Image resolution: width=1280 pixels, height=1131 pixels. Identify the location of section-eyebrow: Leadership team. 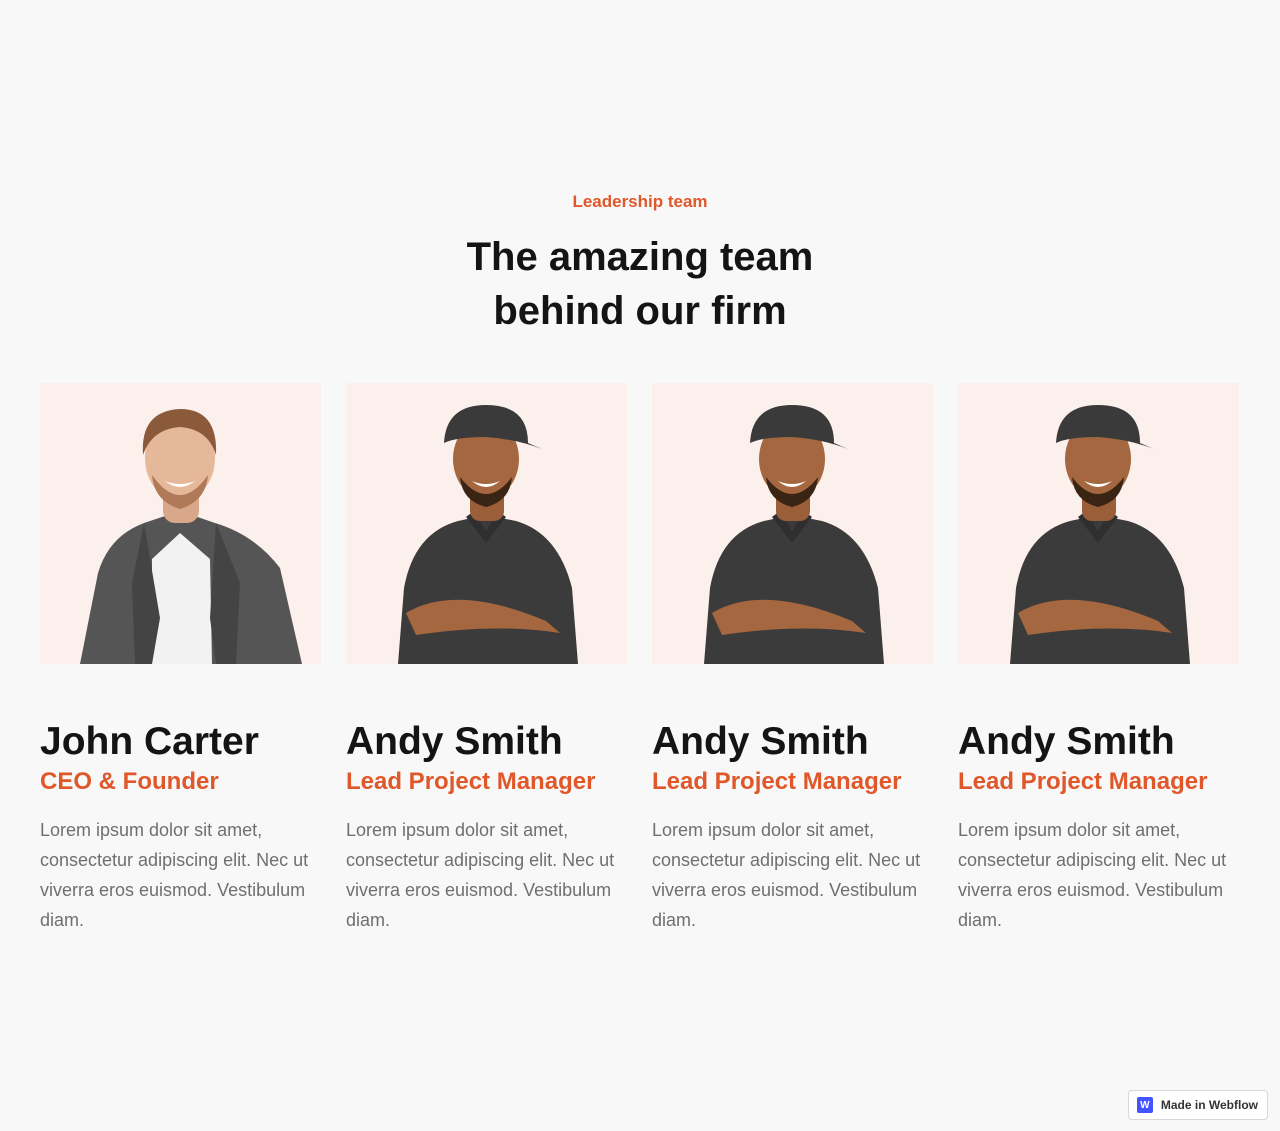
(640, 201).